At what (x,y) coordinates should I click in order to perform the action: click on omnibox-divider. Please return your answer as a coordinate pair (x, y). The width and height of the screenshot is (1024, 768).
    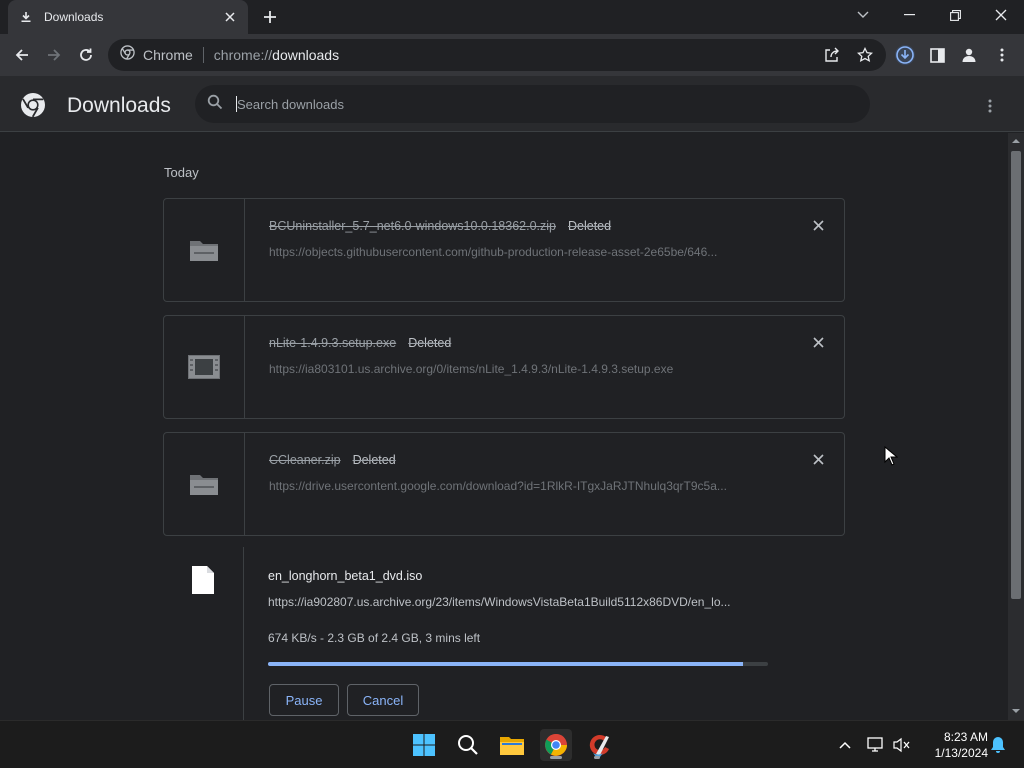
    Looking at the image, I should click on (203, 55).